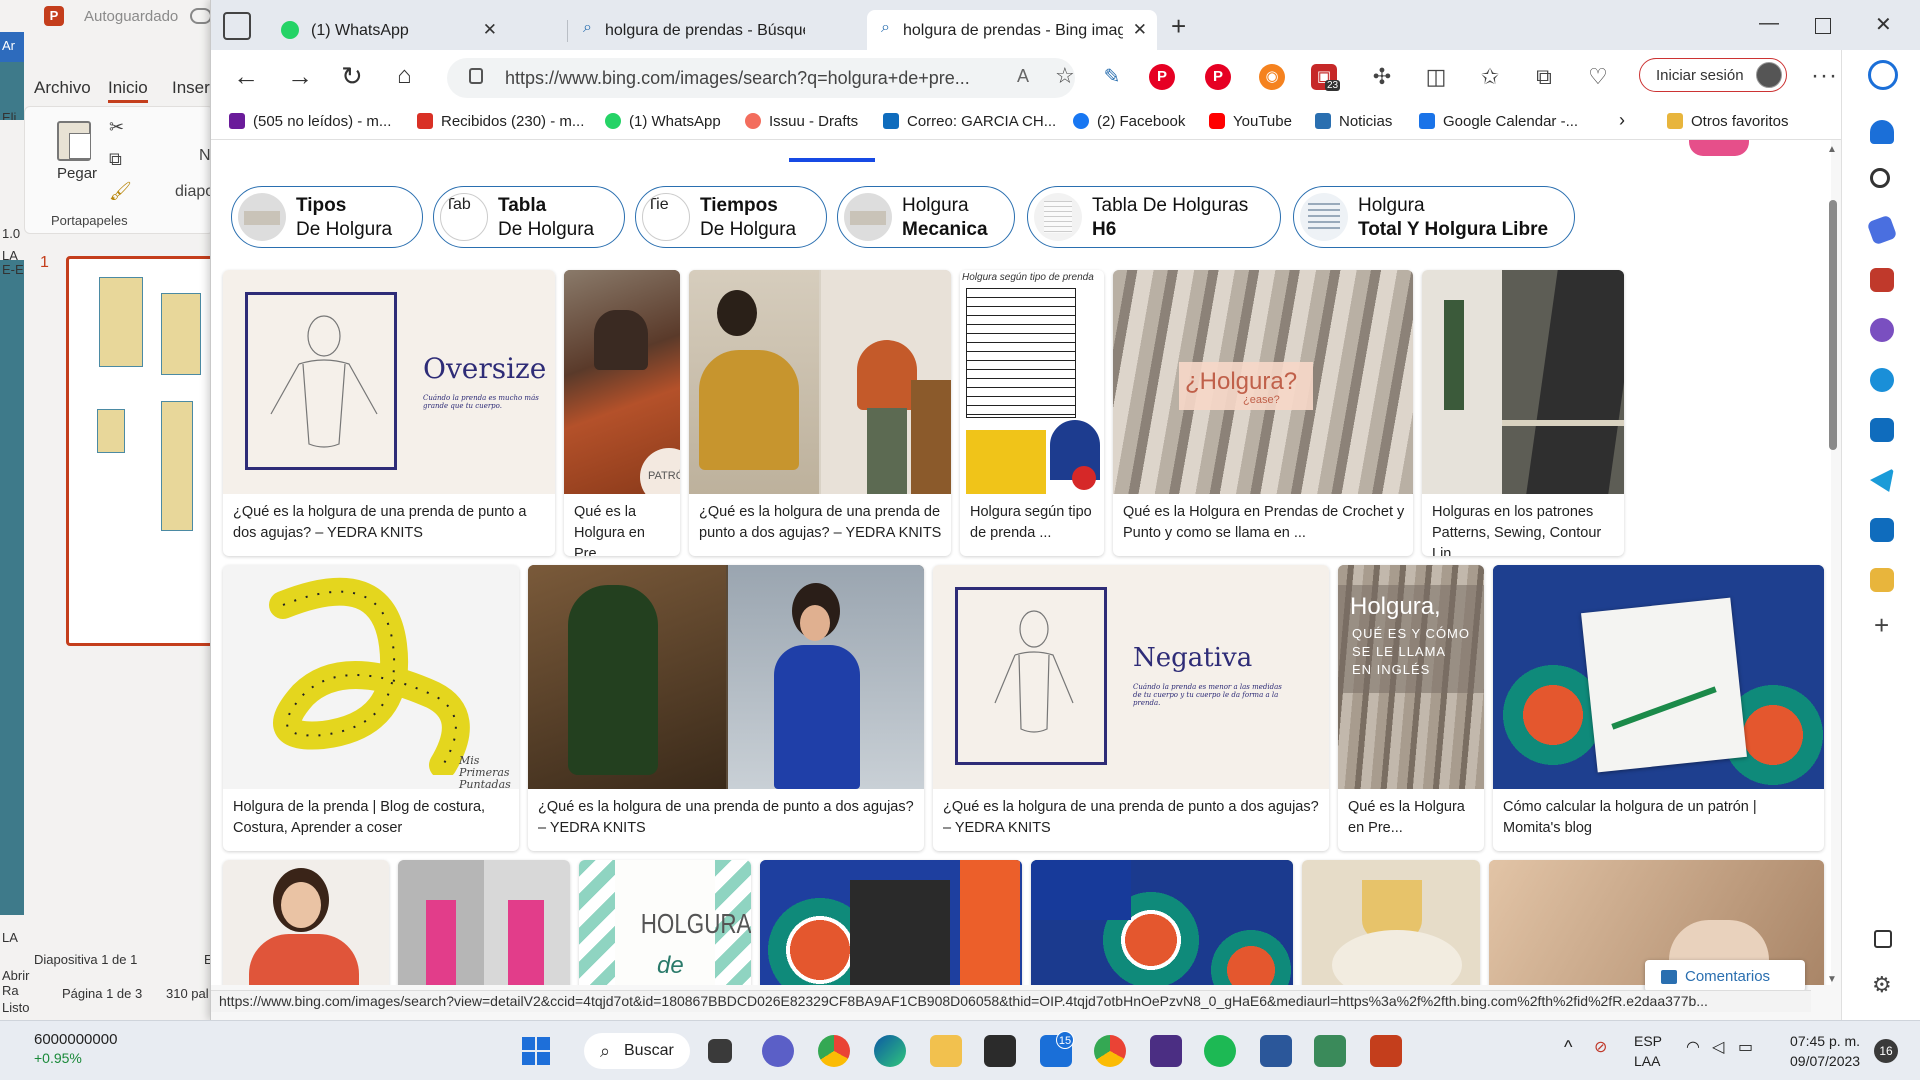  Describe the element at coordinates (1112, 77) in the screenshot. I see `pen-extension-icon: ✎` at that location.